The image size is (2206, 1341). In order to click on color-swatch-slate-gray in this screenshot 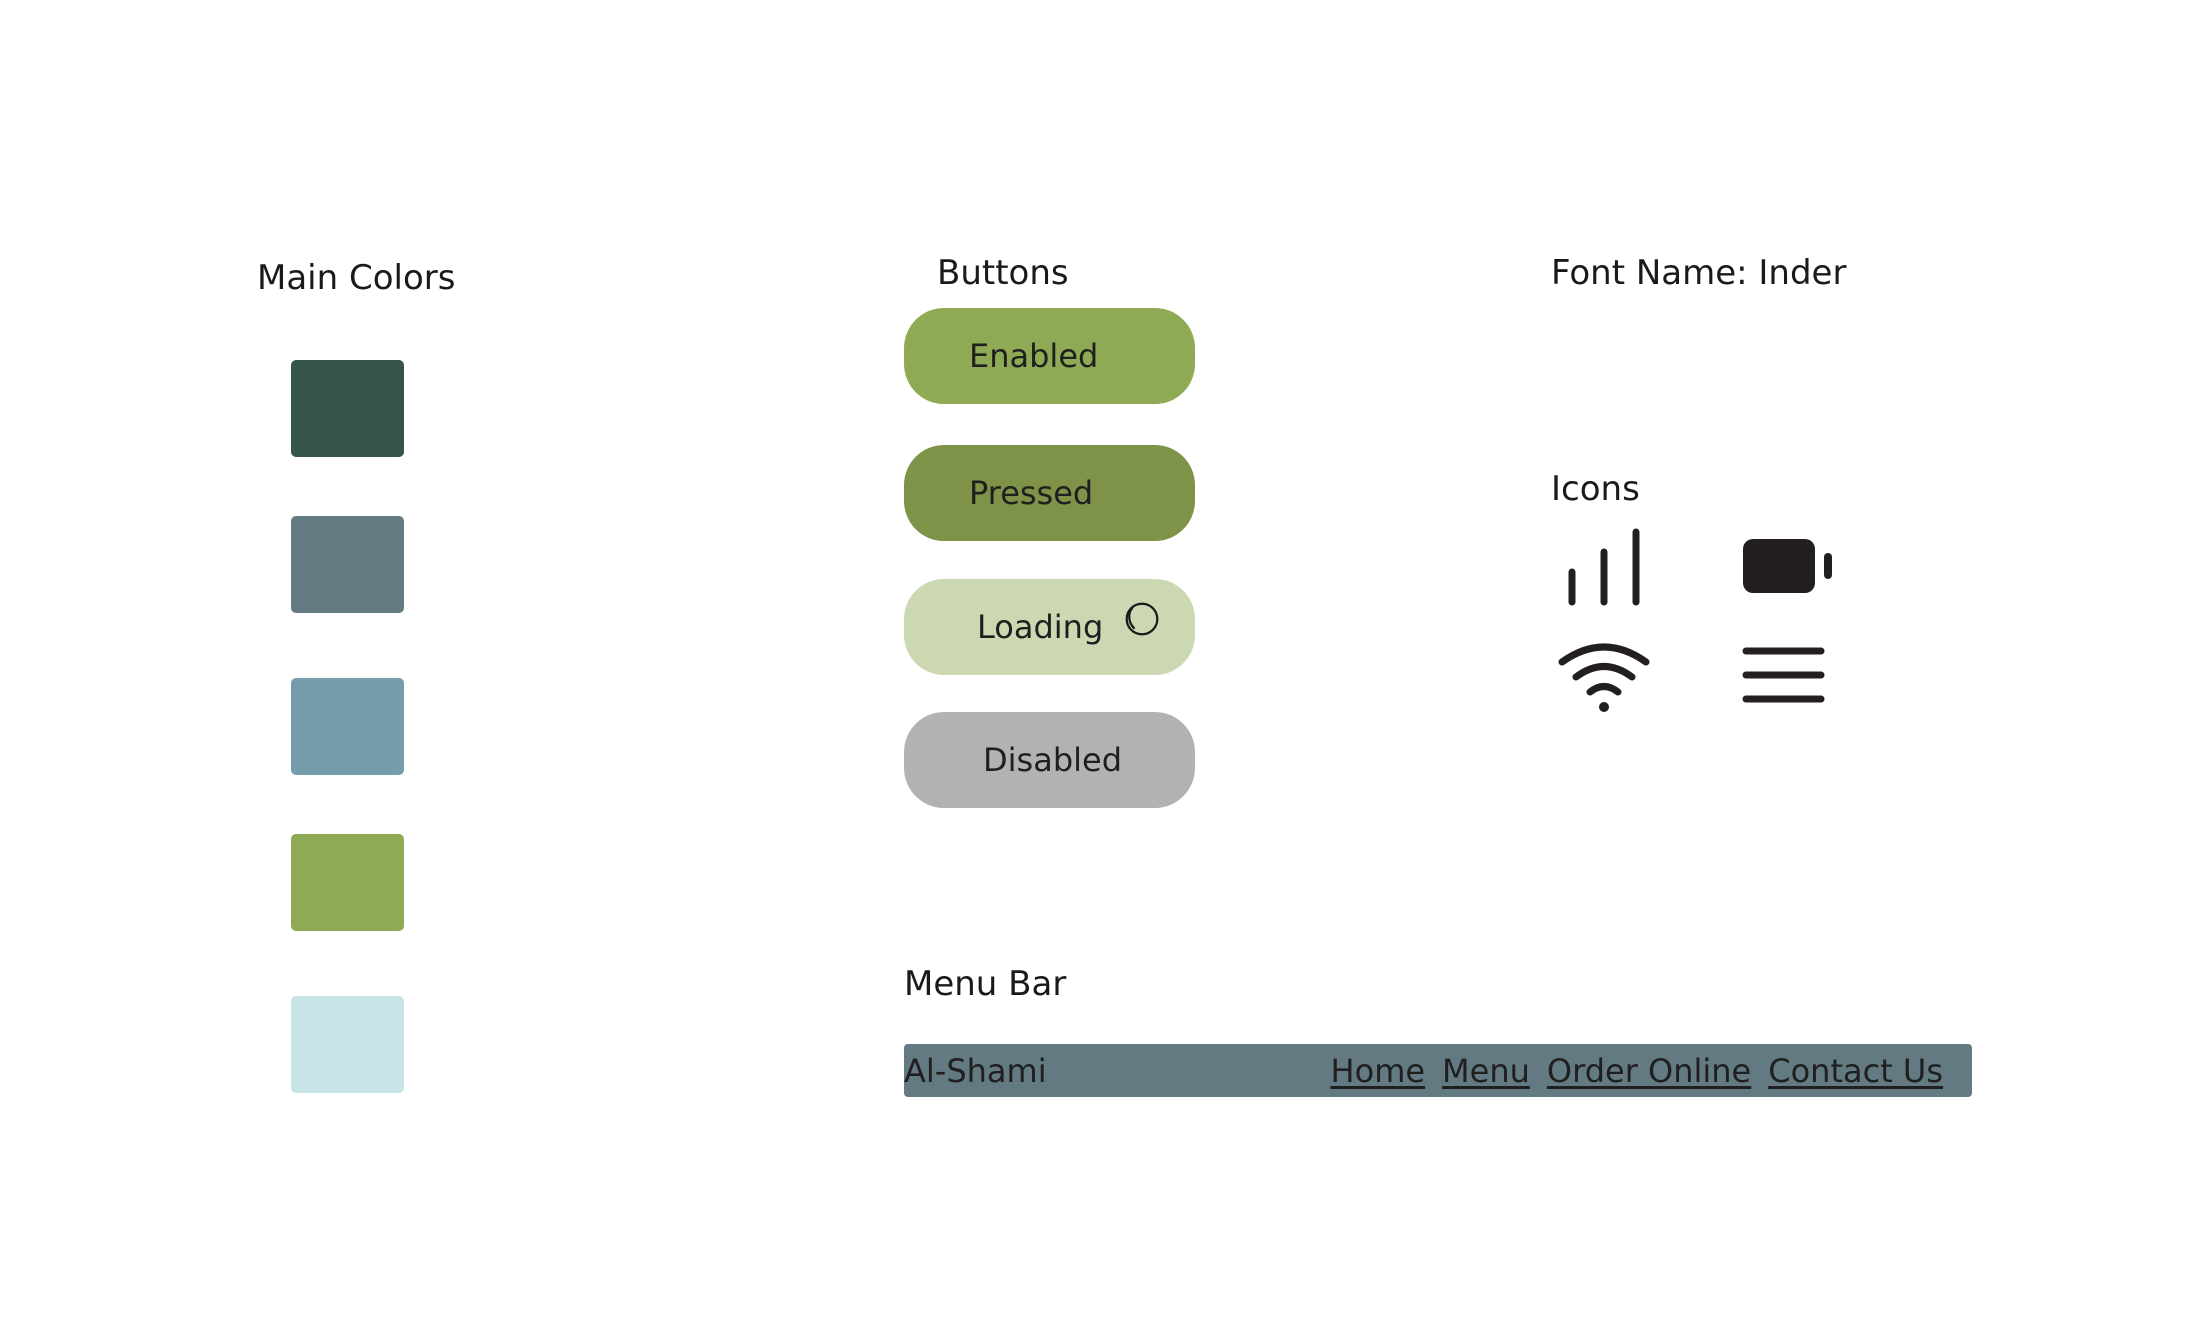, I will do `click(347, 564)`.